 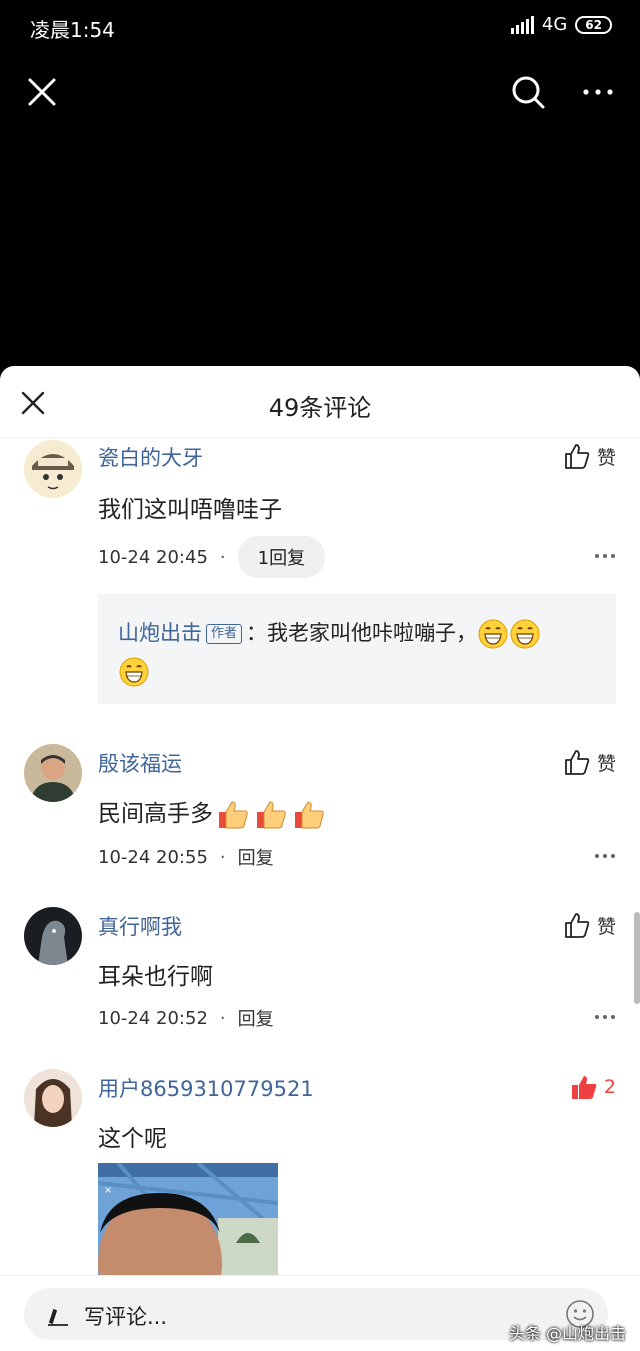 I want to click on comment-input-bar: 写评论... 头条 @山炮出击, so click(x=320, y=1313).